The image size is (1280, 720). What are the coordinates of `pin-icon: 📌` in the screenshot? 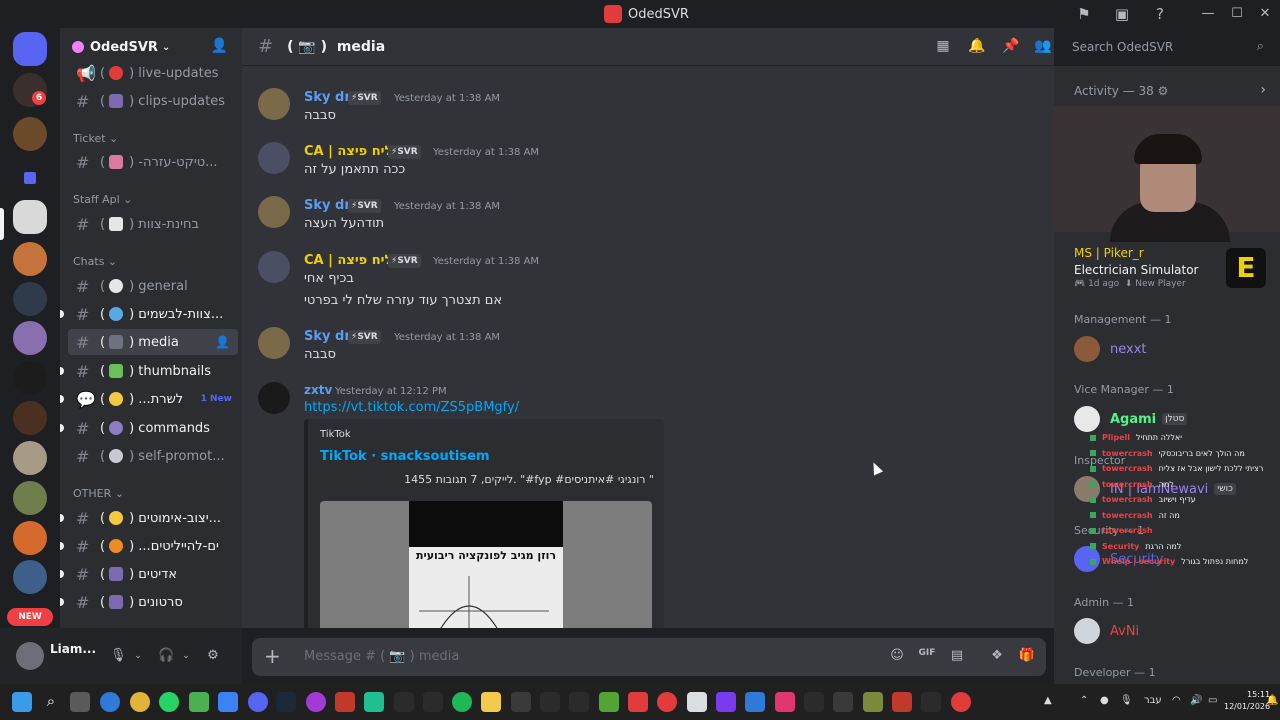 It's located at (1011, 47).